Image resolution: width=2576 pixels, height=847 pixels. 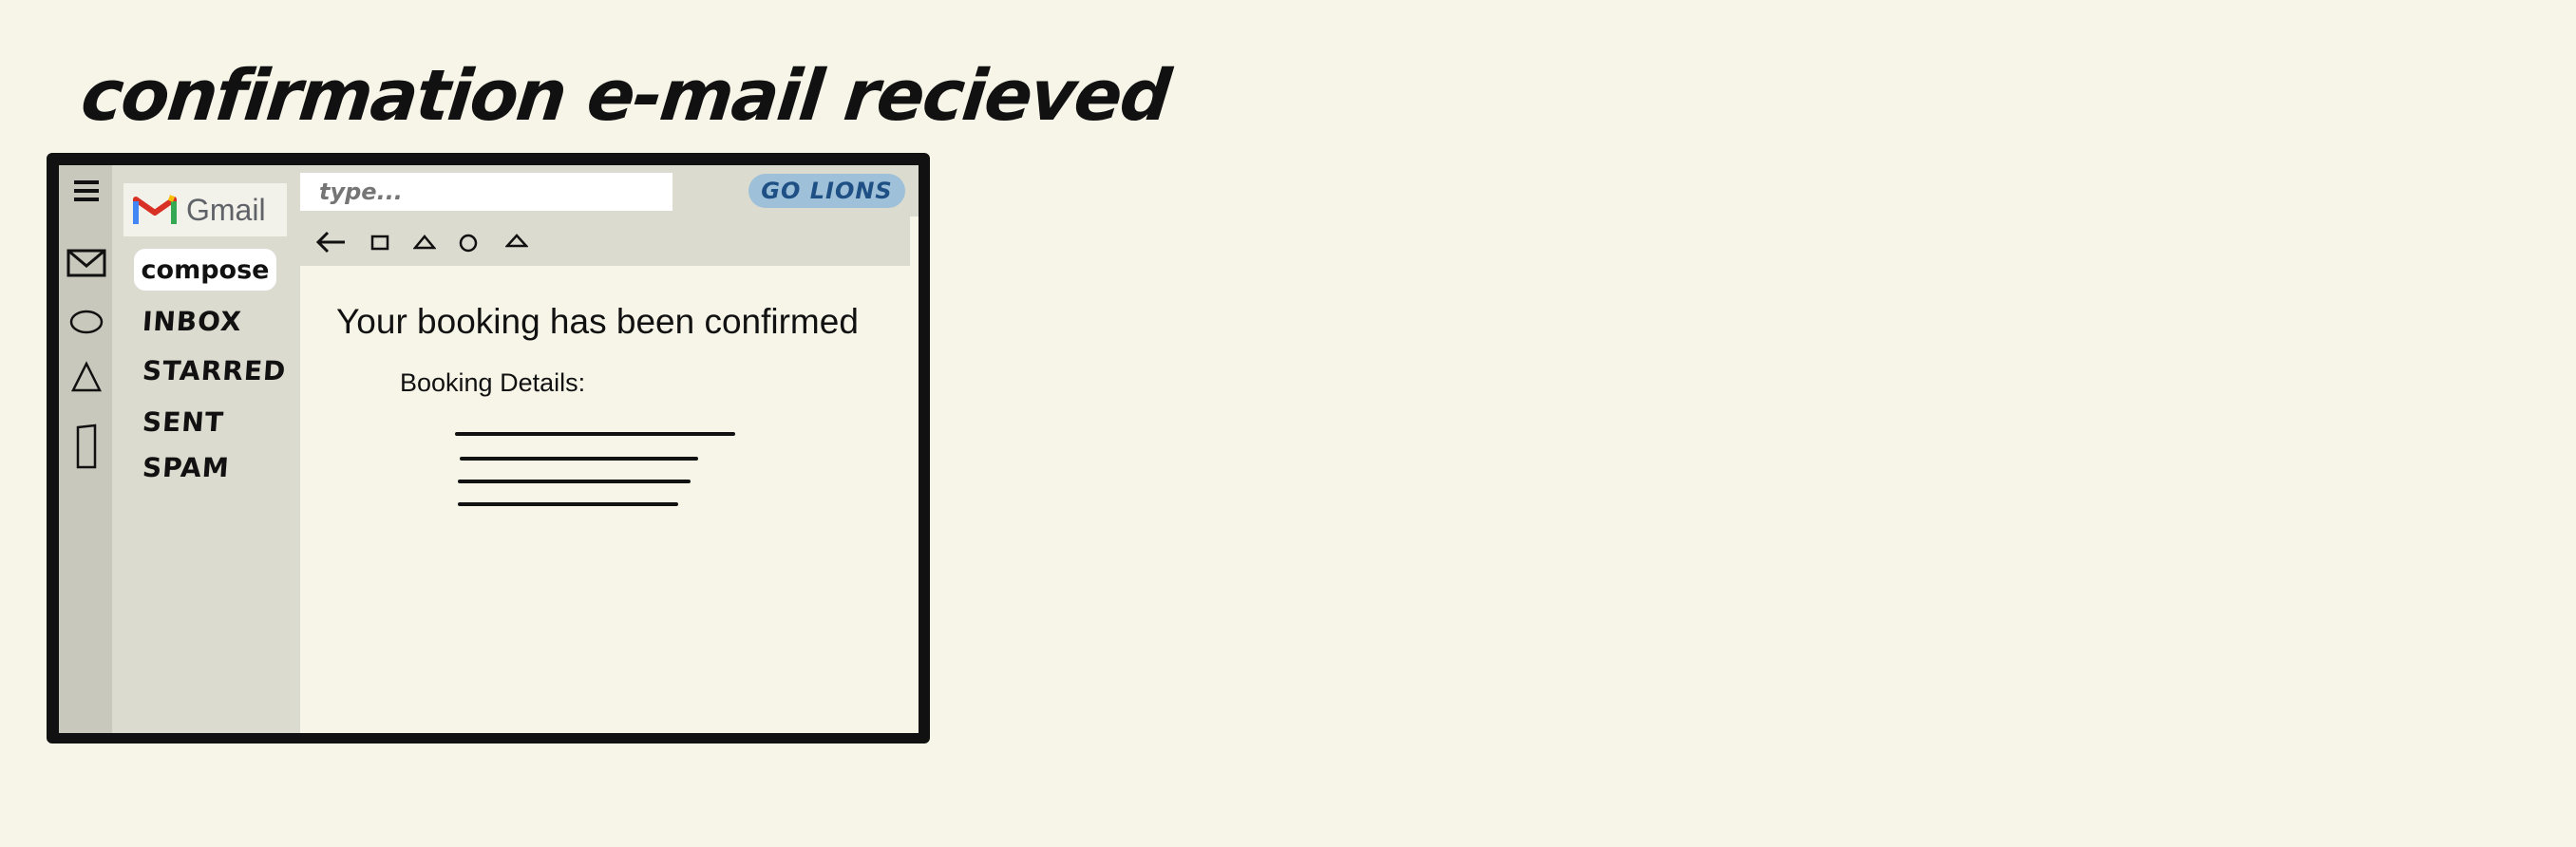 What do you see at coordinates (192, 322) in the screenshot?
I see `sidebar-item-inbox: INBOX` at bounding box center [192, 322].